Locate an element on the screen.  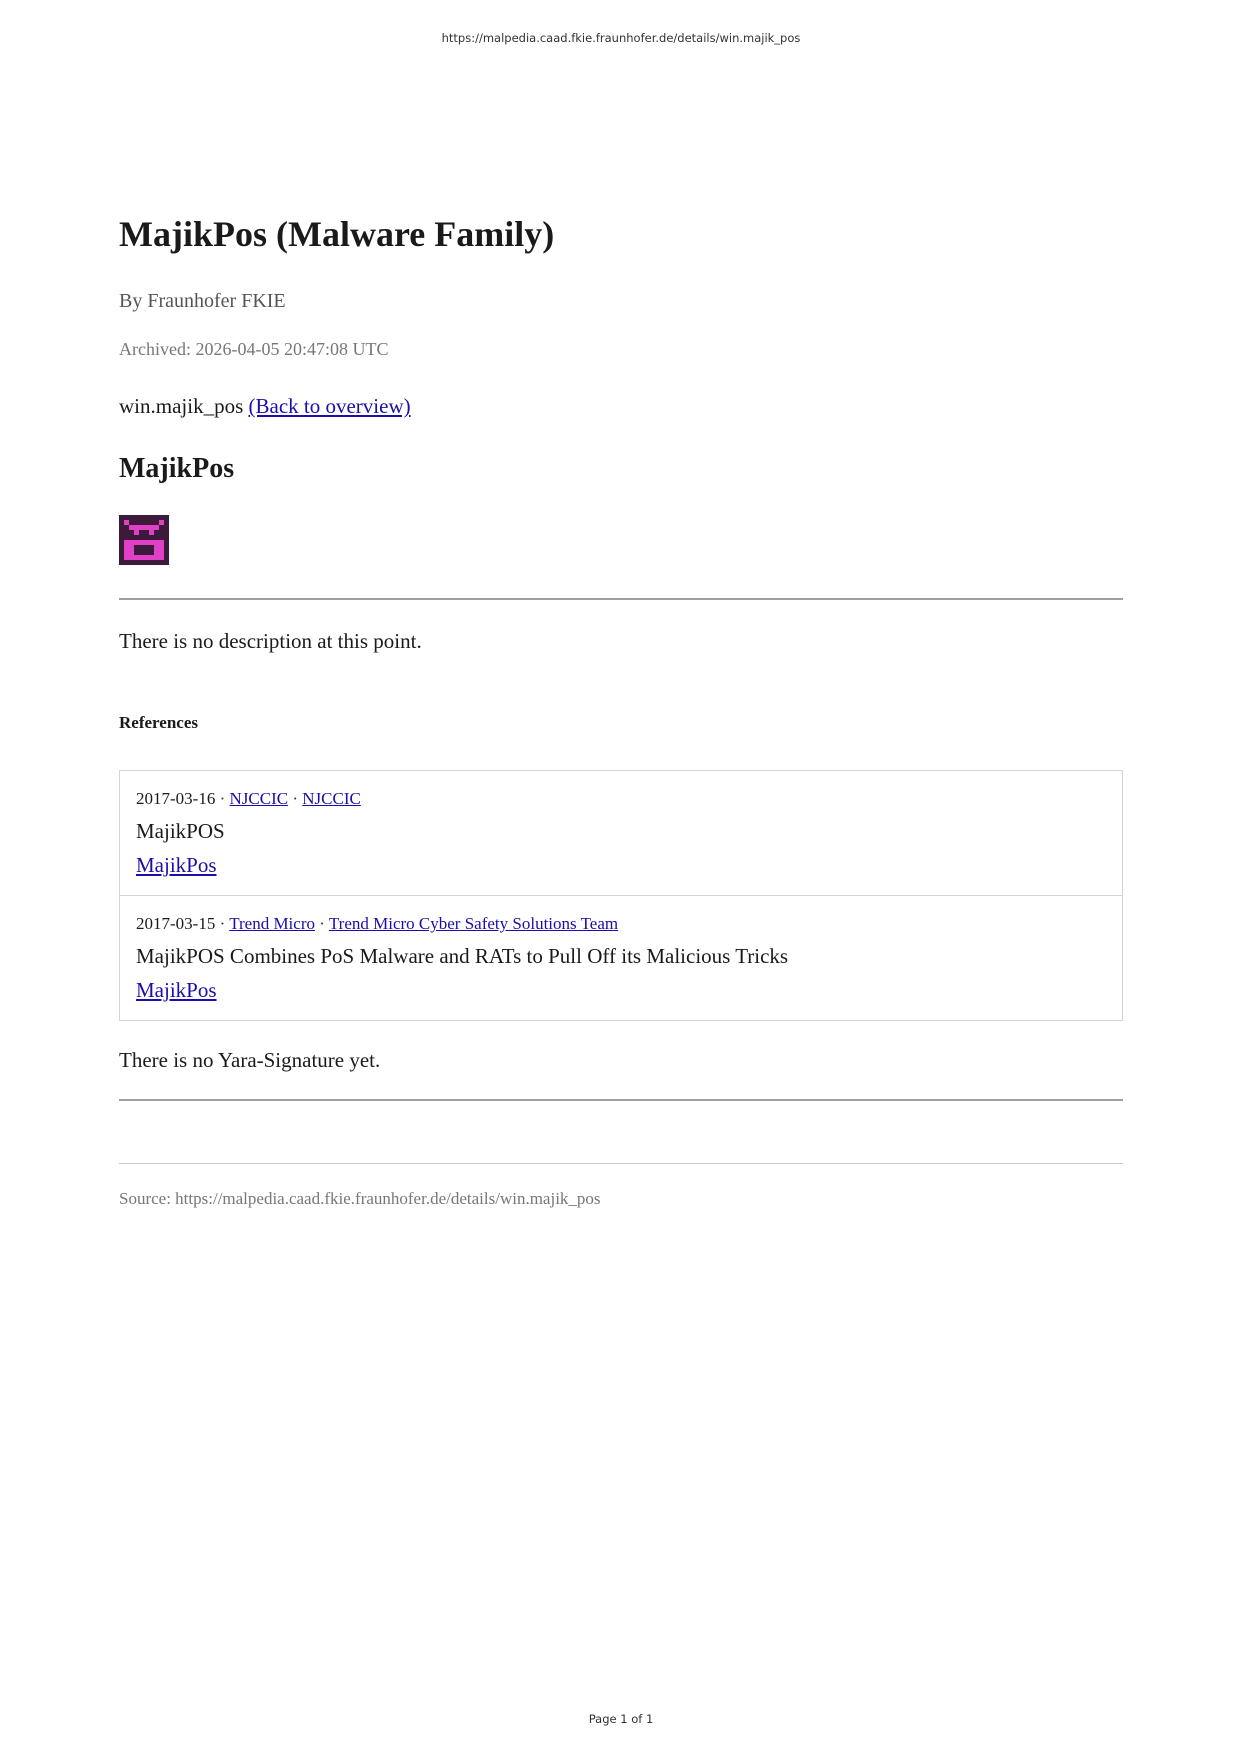
reference-author-link: NJCCIC is located at coordinates (331, 798).